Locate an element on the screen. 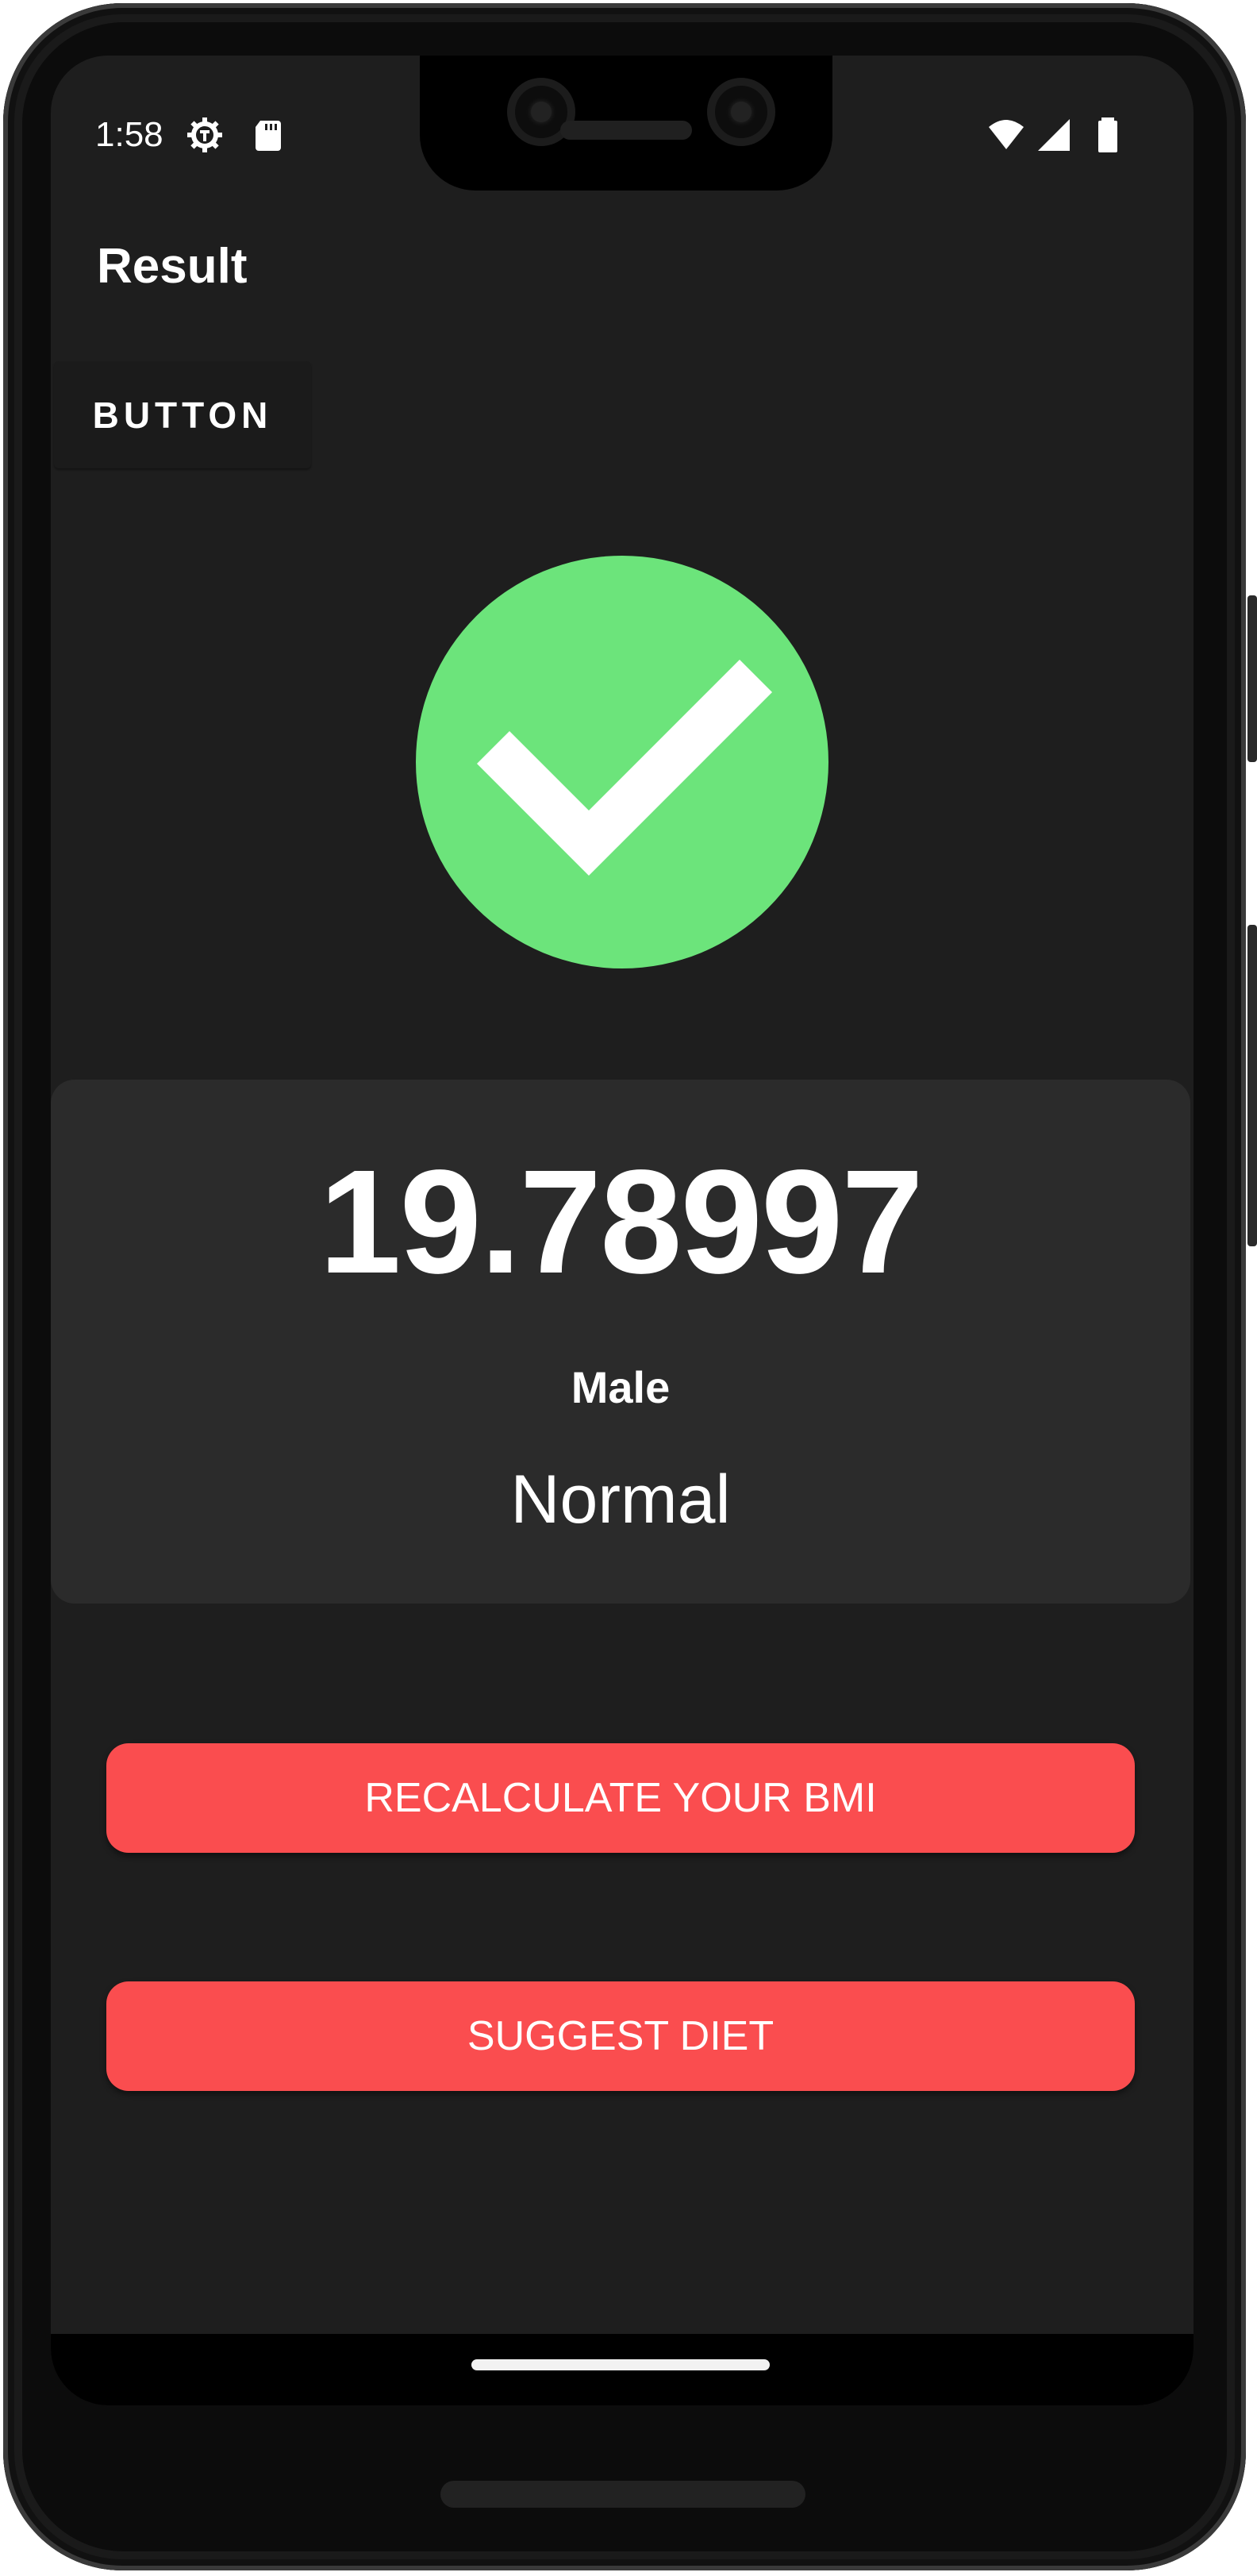 The height and width of the screenshot is (2576, 1257). navigation-bar is located at coordinates (622, 2369).